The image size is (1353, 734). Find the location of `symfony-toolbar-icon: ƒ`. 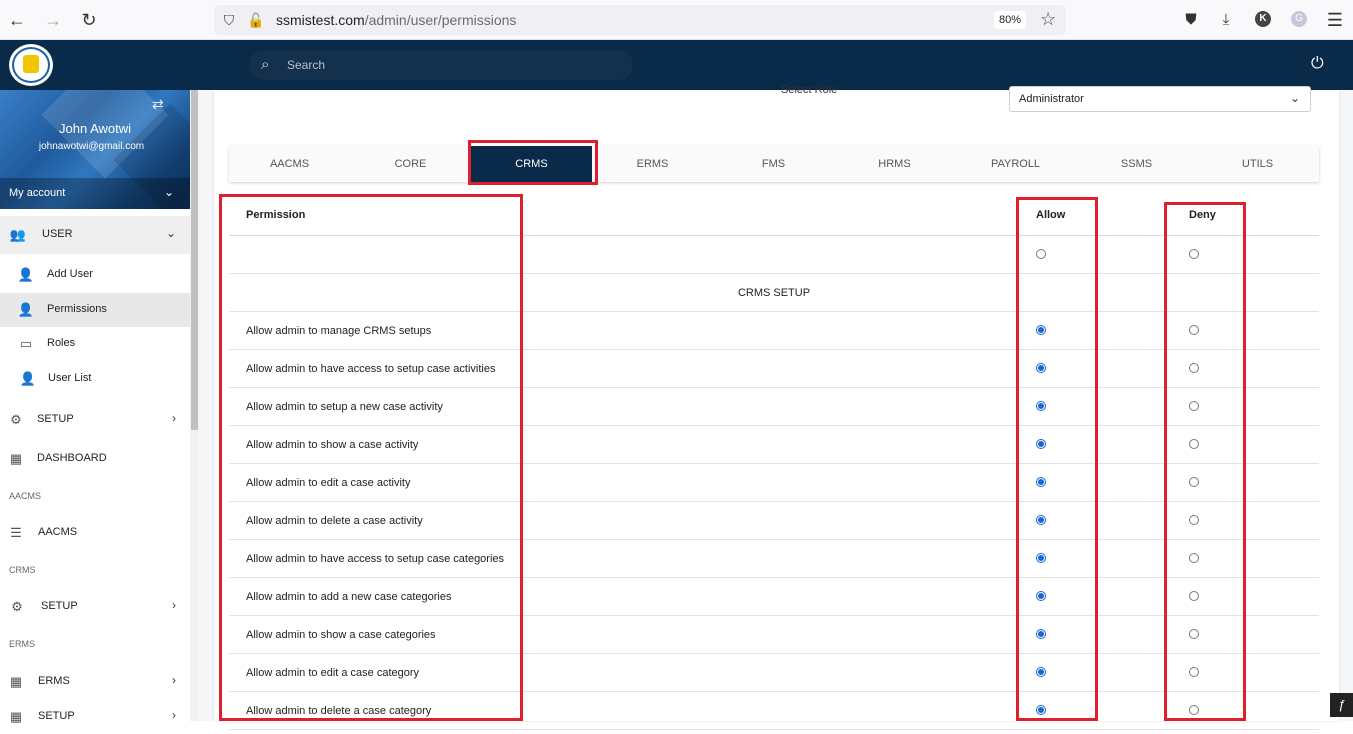

symfony-toolbar-icon: ƒ is located at coordinates (1341, 705).